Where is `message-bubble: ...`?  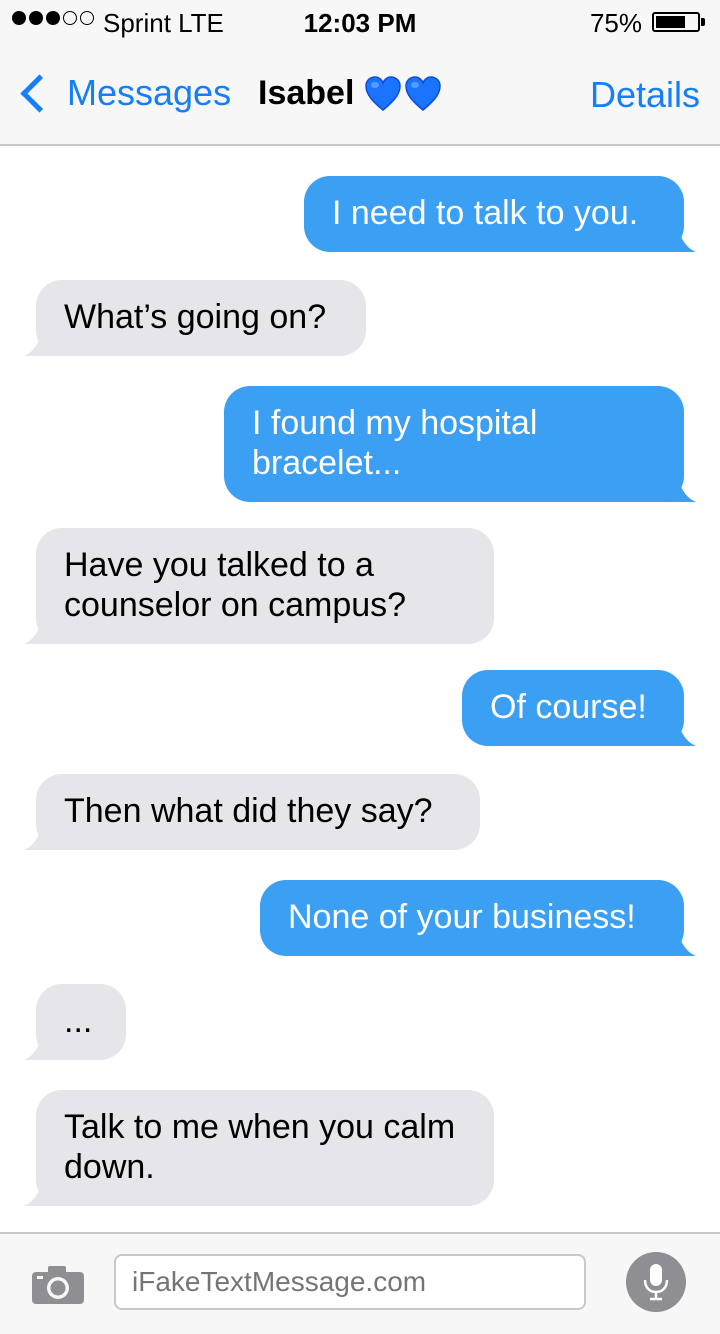 message-bubble: ... is located at coordinates (81, 1022).